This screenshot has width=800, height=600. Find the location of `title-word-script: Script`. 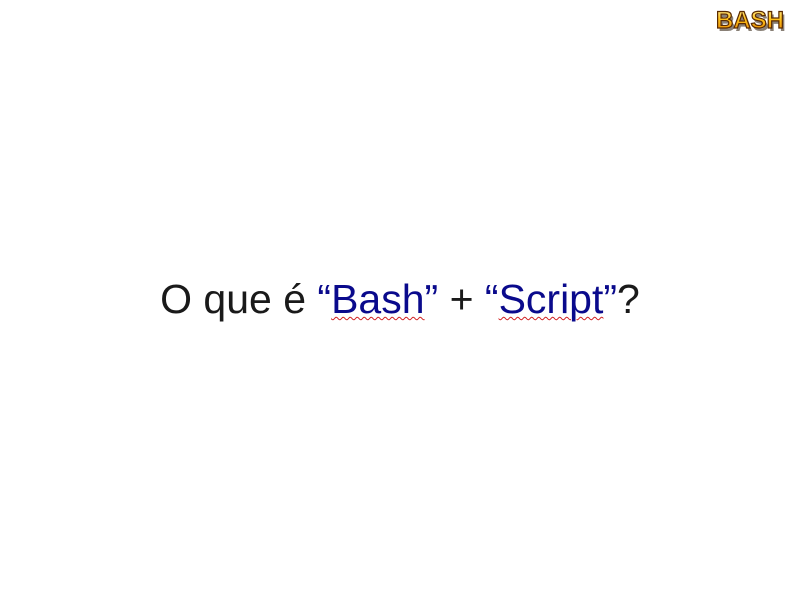

title-word-script: Script is located at coordinates (551, 299).